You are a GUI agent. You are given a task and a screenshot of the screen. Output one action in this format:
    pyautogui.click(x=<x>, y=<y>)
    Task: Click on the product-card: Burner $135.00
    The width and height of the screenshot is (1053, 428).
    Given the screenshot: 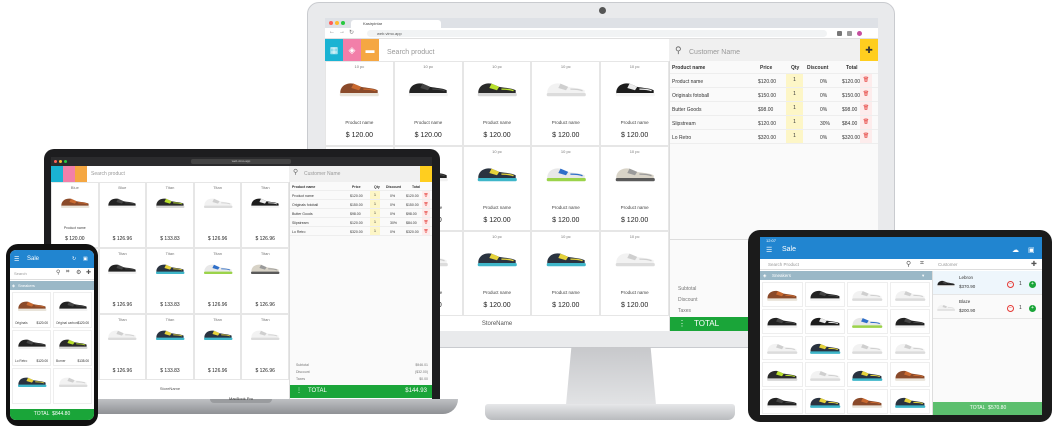 What is the action you would take?
    pyautogui.click(x=72, y=348)
    